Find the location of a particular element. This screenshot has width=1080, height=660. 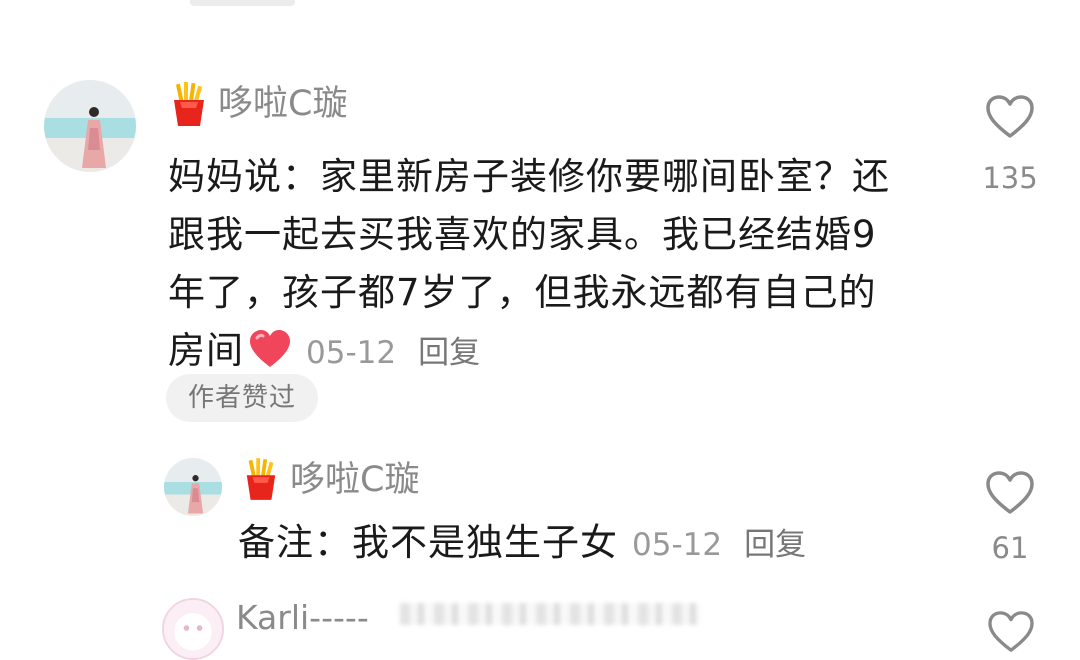

next-like-button is located at coordinates (1011, 632).